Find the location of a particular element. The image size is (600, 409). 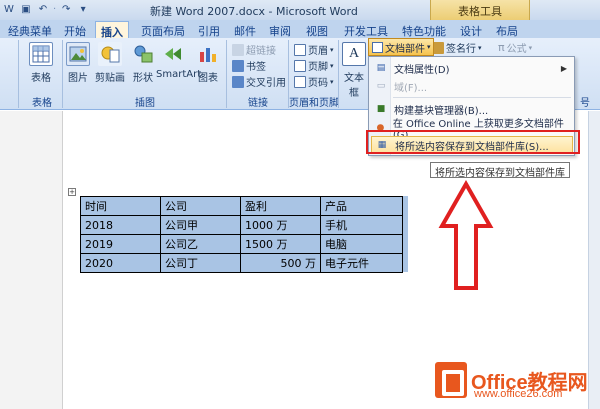

equation-button: π 公式 ▾ is located at coordinates (515, 47).